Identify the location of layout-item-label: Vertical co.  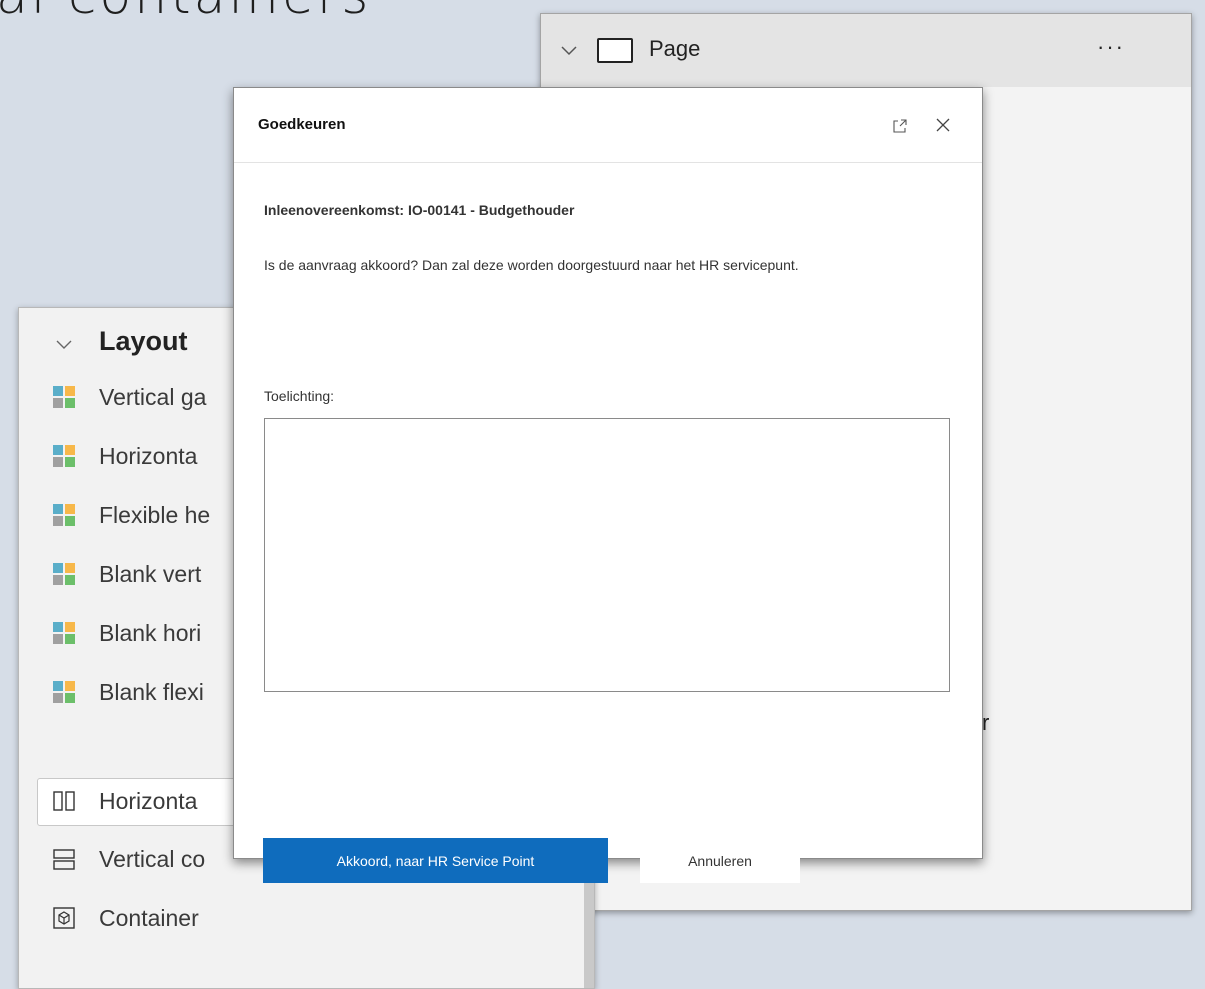
(152, 859).